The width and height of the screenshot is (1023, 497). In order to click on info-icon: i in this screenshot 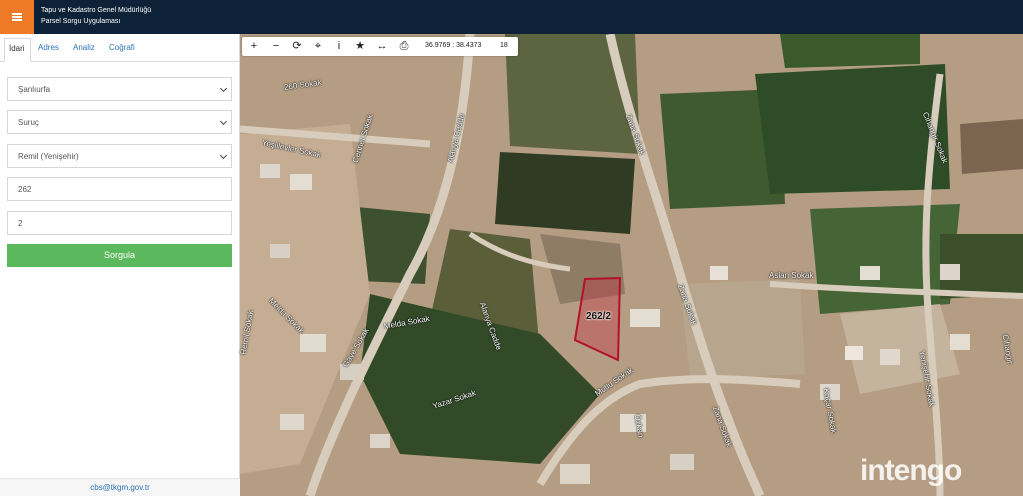, I will do `click(339, 46)`.